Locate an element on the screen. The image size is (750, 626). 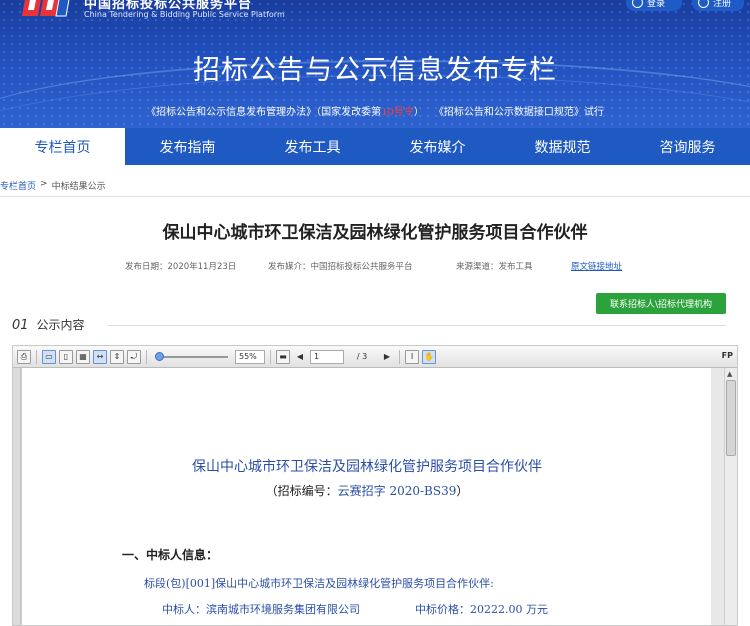
section-divider is located at coordinates (417, 325).